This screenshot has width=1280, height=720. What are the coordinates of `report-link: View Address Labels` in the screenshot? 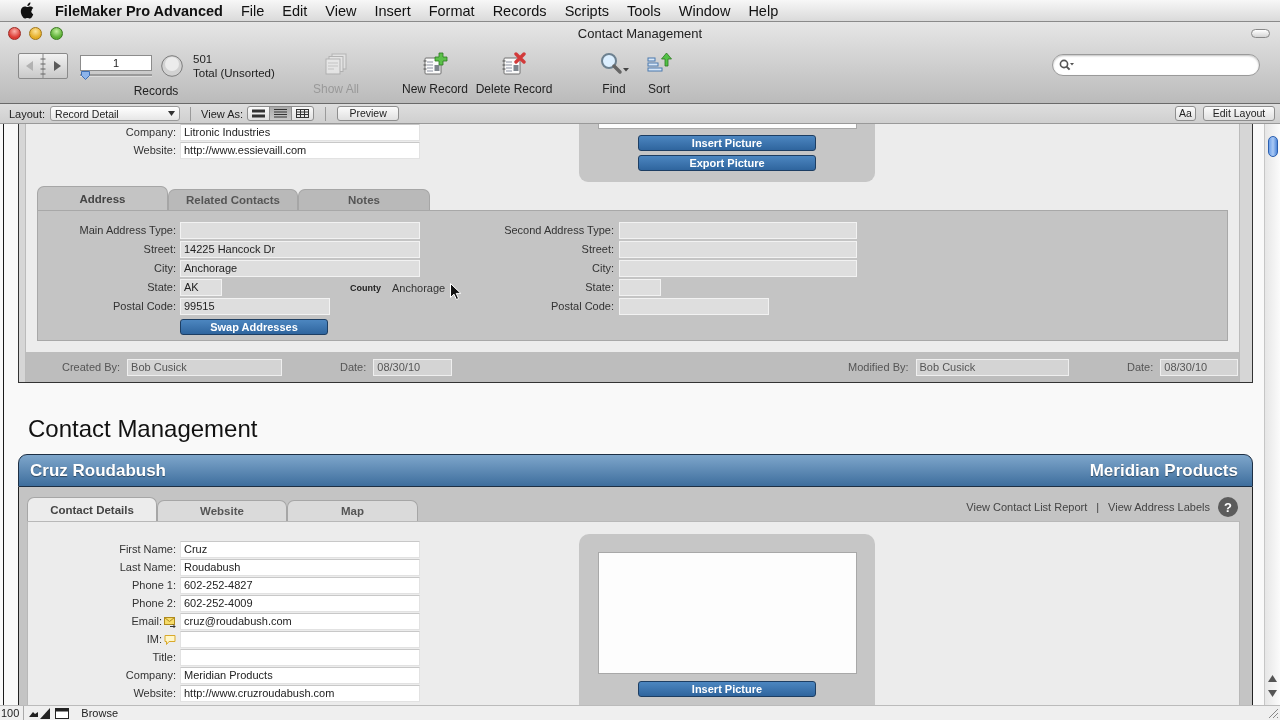 It's located at (1159, 507).